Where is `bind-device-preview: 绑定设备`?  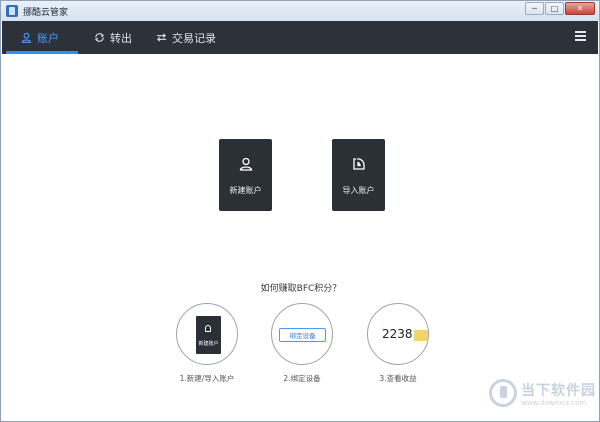 bind-device-preview: 绑定设备 is located at coordinates (302, 335).